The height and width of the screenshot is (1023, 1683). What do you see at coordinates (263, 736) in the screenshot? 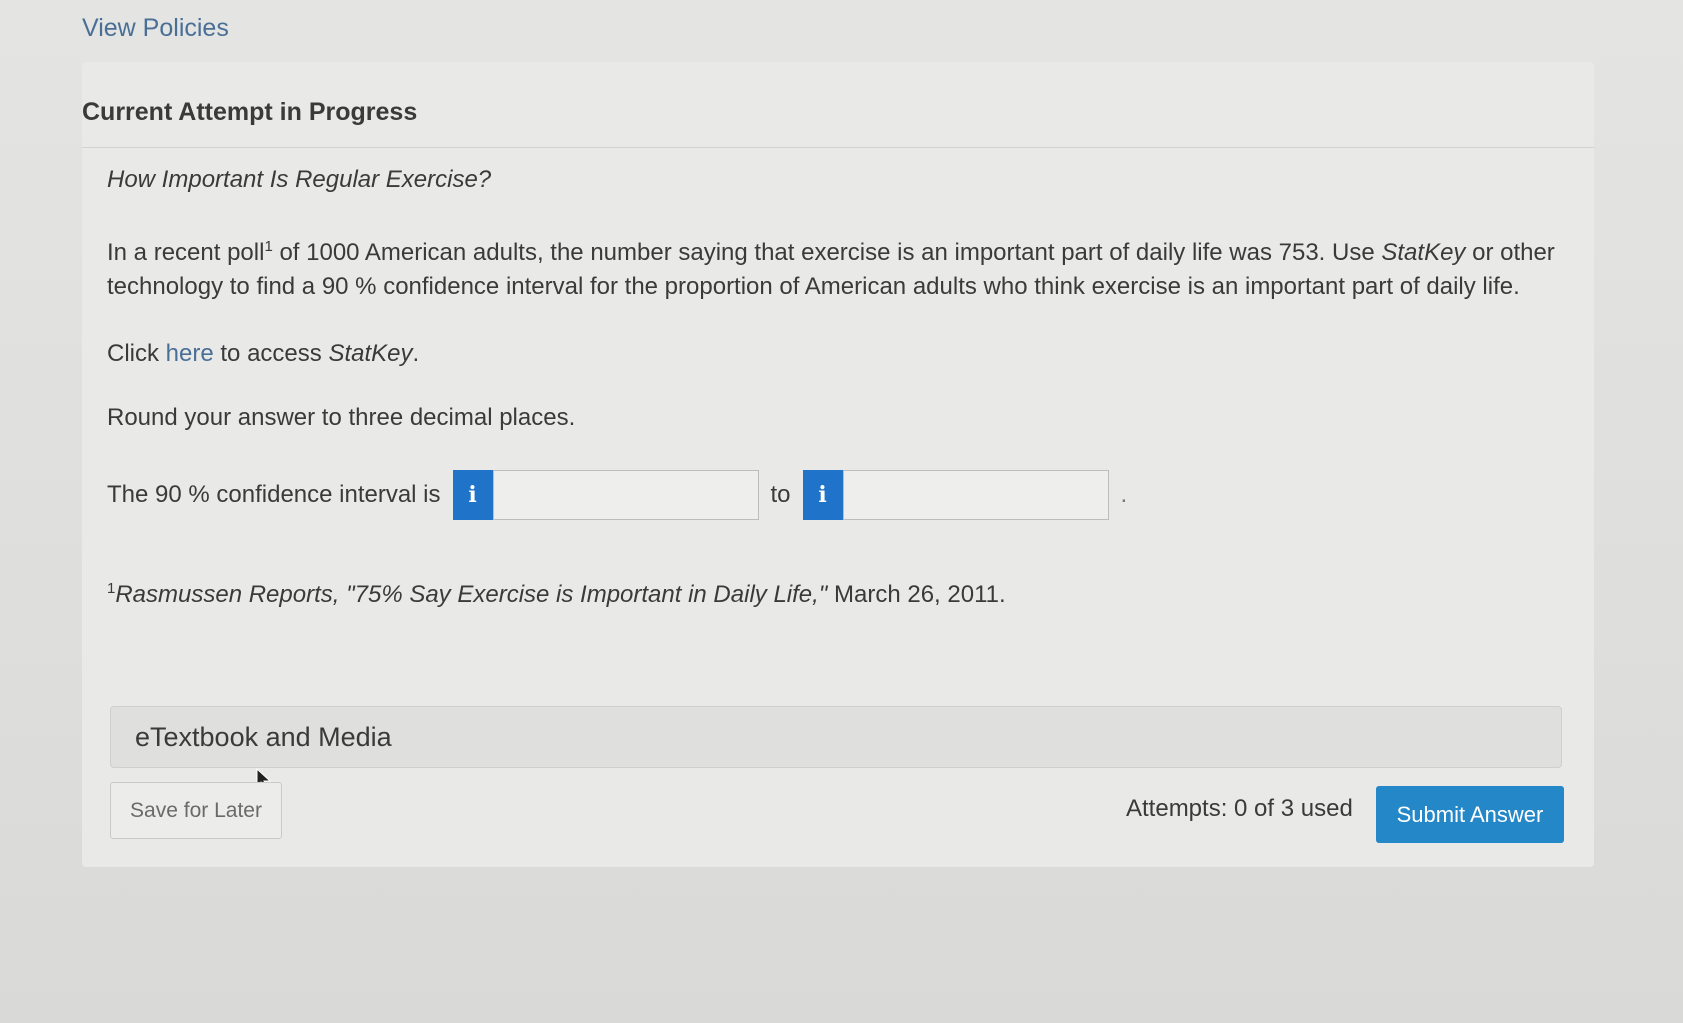
I see `etextbook-label: eTextbook and Media` at bounding box center [263, 736].